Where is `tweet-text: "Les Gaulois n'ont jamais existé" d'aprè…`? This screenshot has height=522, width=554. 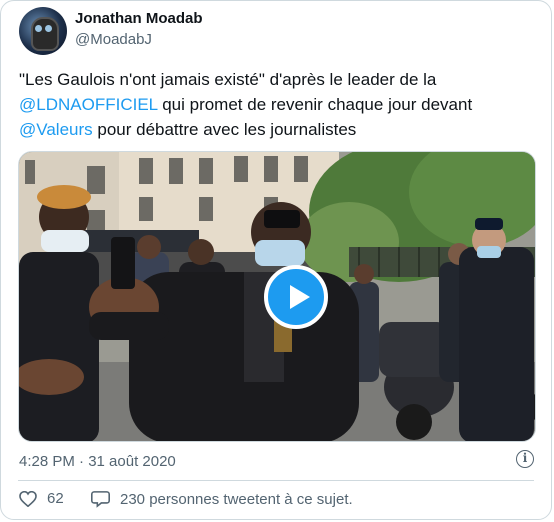 tweet-text: "Les Gaulois n'ont jamais existé" d'aprè… is located at coordinates (279, 104).